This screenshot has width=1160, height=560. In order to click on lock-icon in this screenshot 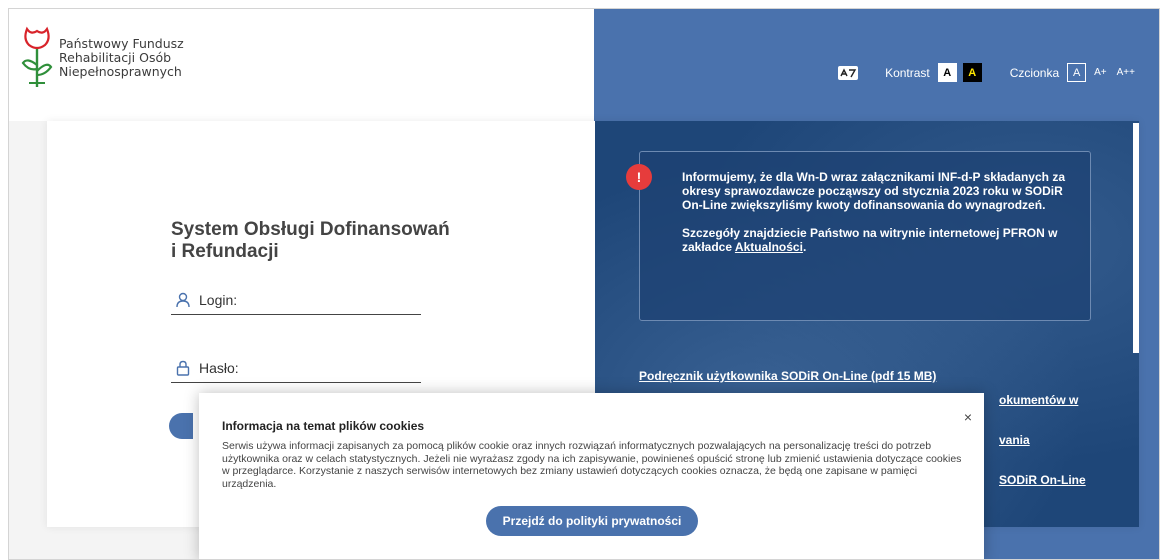, I will do `click(183, 368)`.